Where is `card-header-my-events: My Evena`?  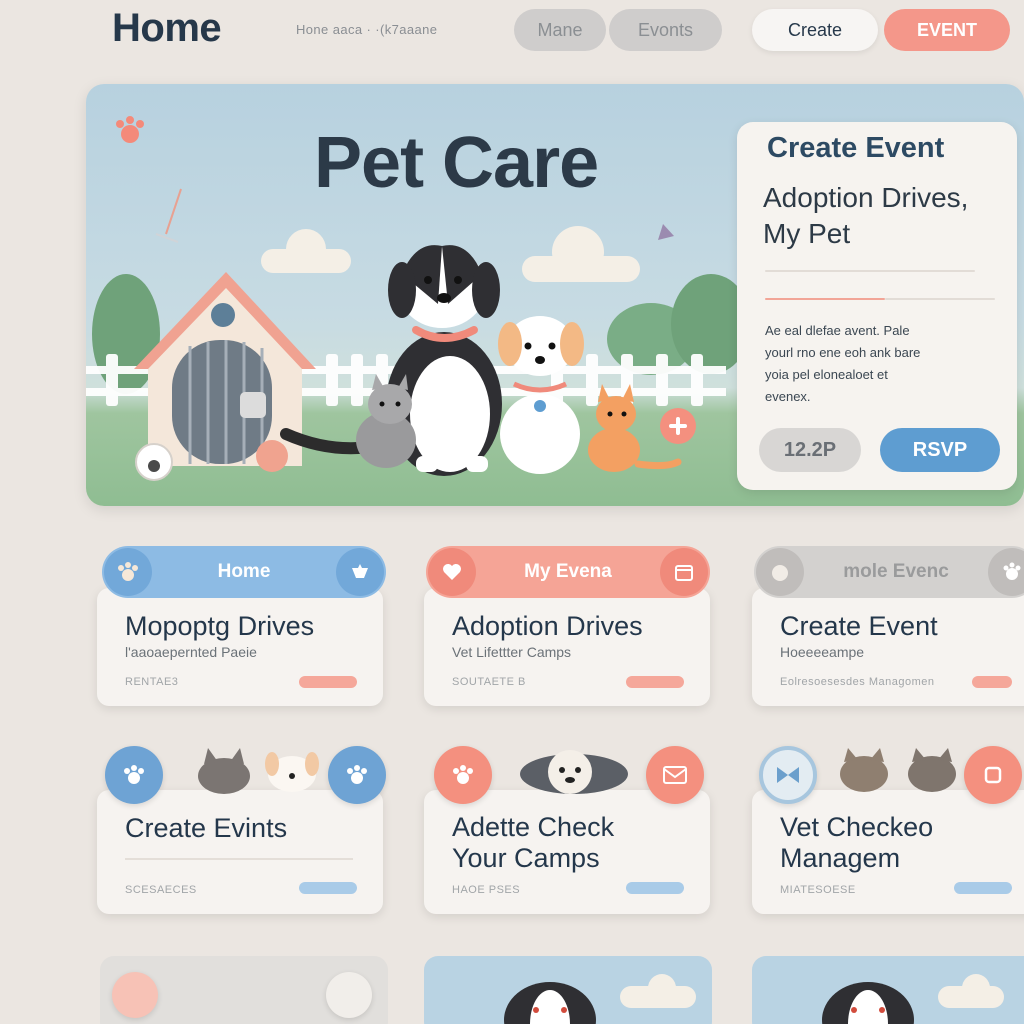
card-header-my-events: My Evena is located at coordinates (568, 572).